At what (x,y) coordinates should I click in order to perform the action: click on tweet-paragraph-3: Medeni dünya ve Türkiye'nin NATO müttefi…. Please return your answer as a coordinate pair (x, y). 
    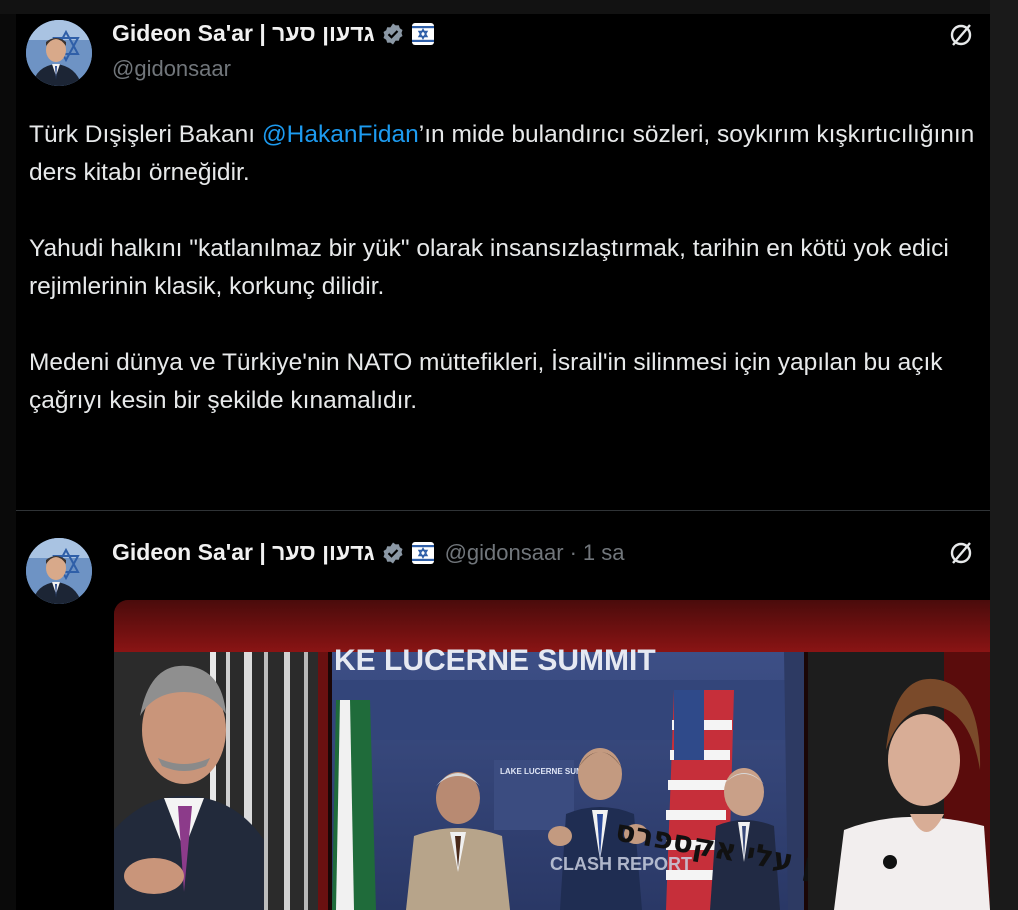
    Looking at the image, I should click on (486, 381).